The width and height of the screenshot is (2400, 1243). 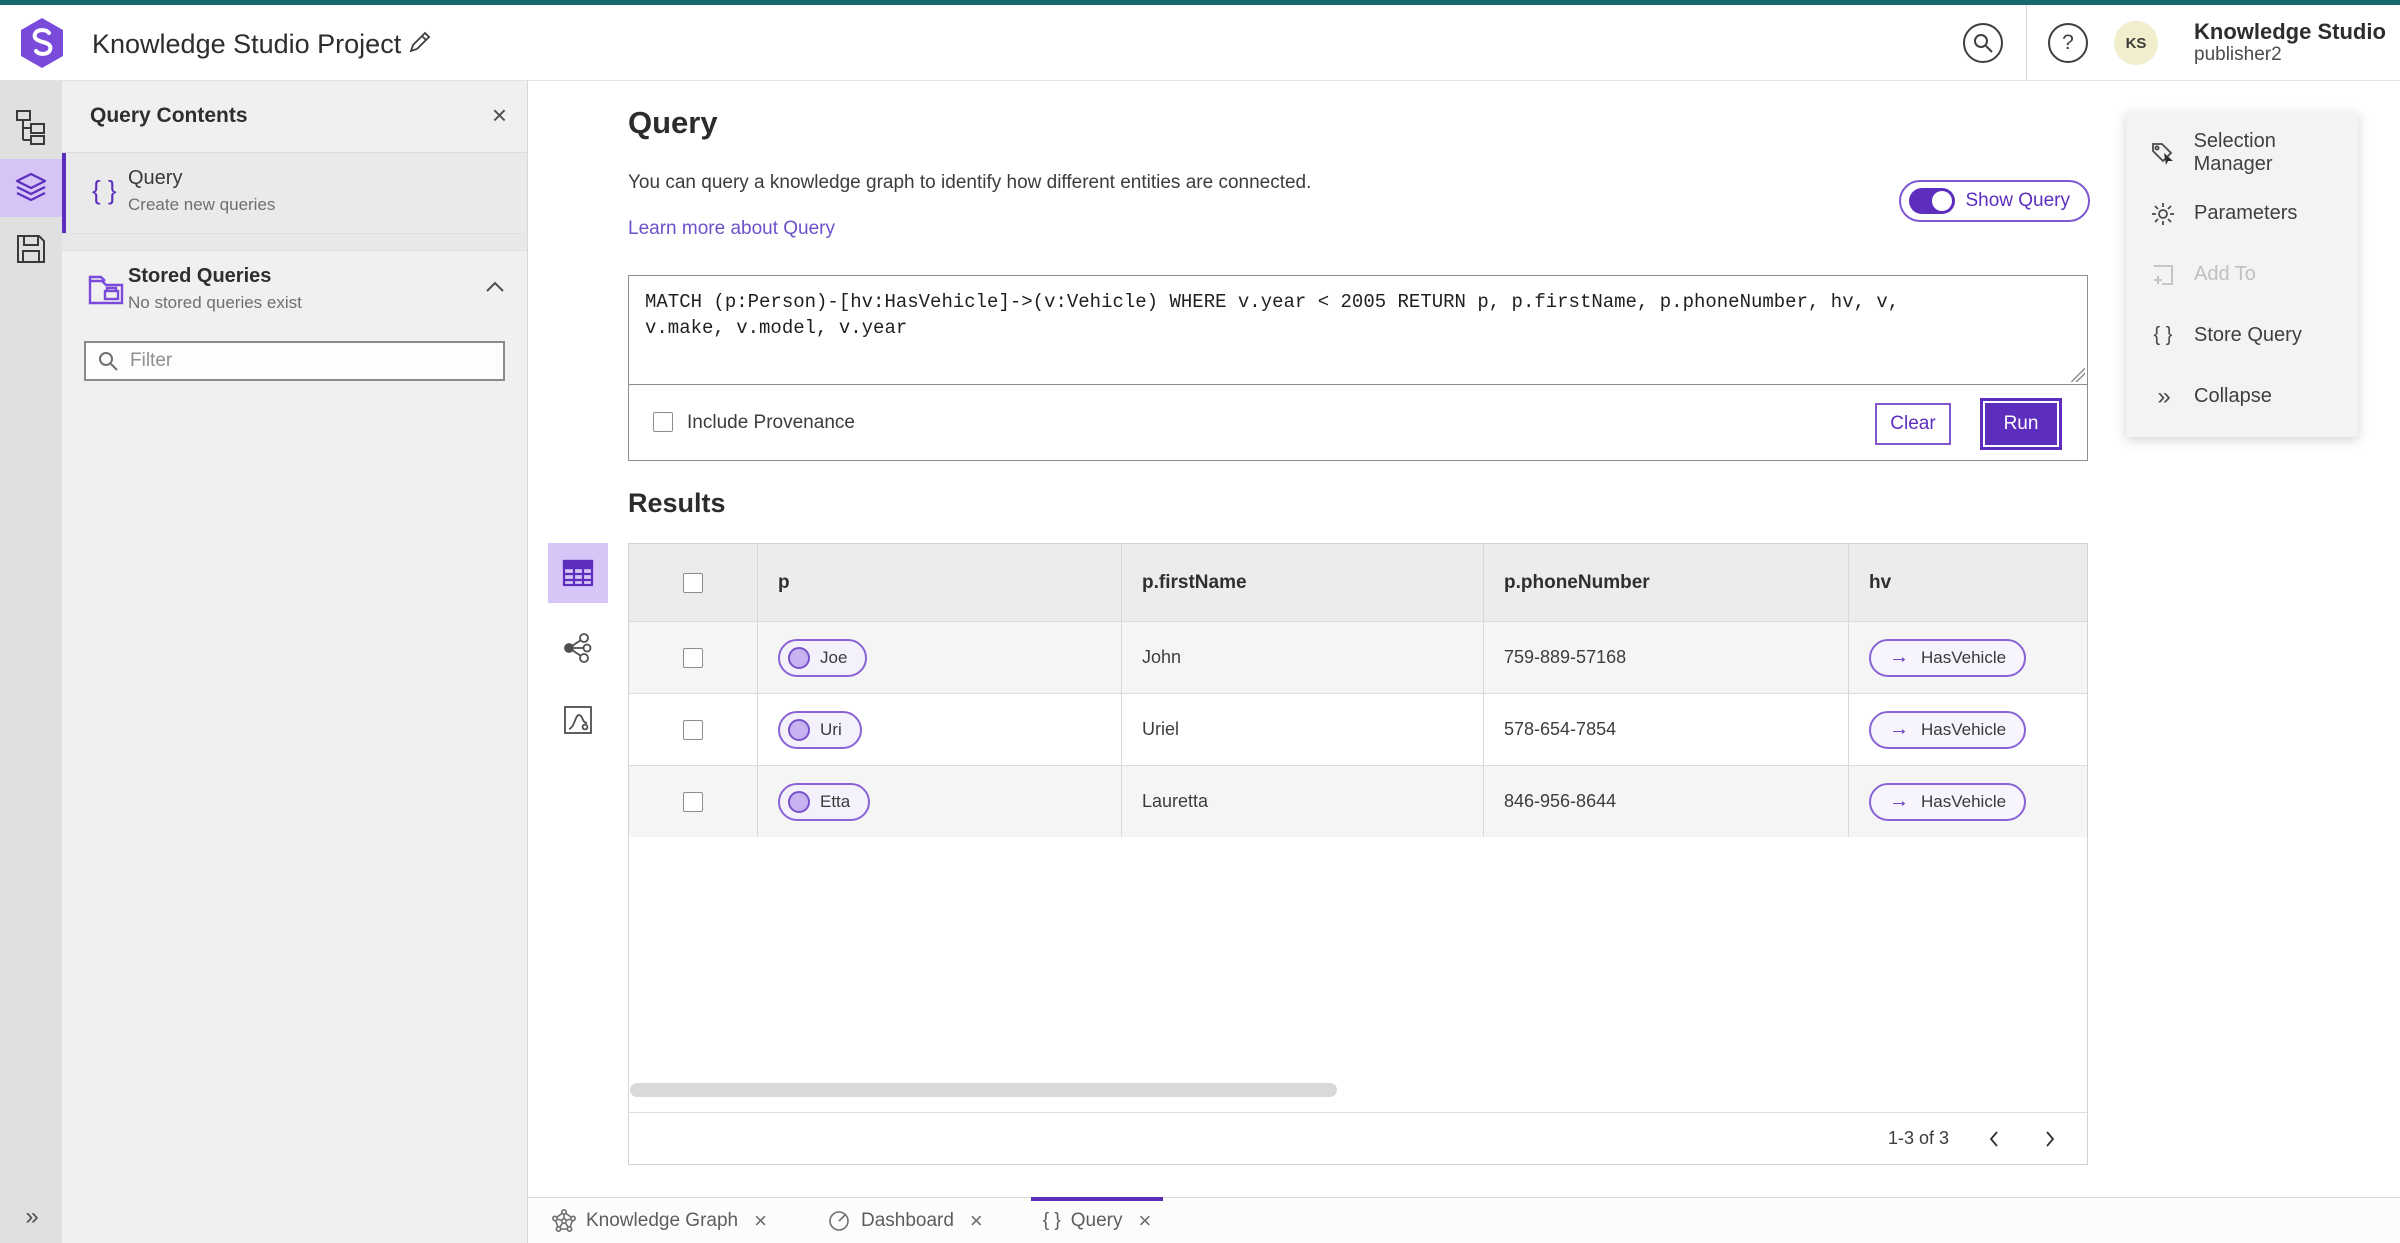 I want to click on column-header-p: p, so click(x=784, y=583).